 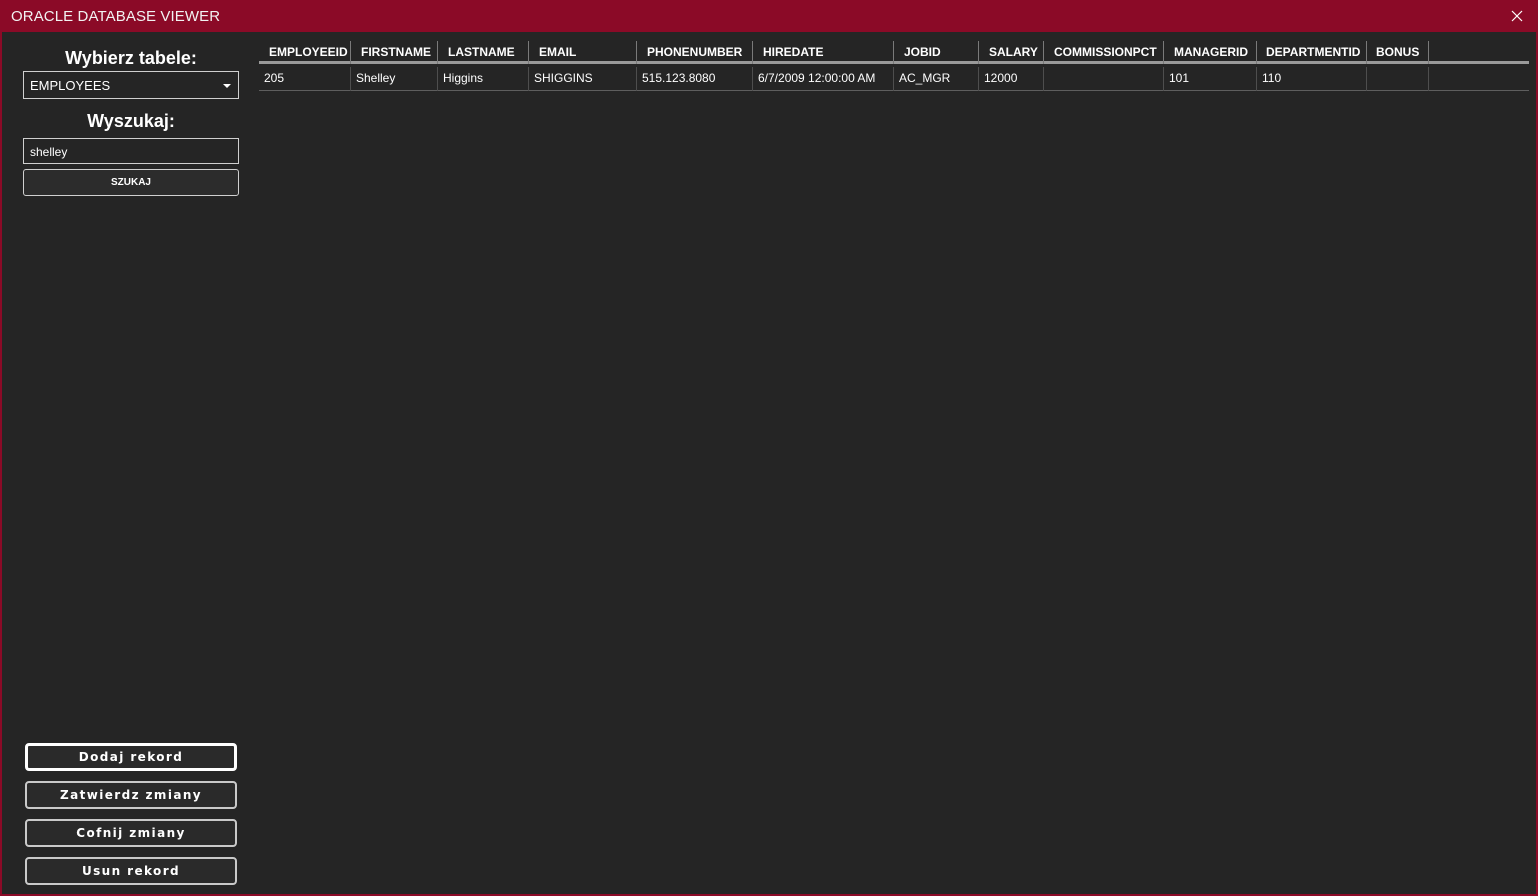 I want to click on search-input: shelley, so click(x=131, y=151).